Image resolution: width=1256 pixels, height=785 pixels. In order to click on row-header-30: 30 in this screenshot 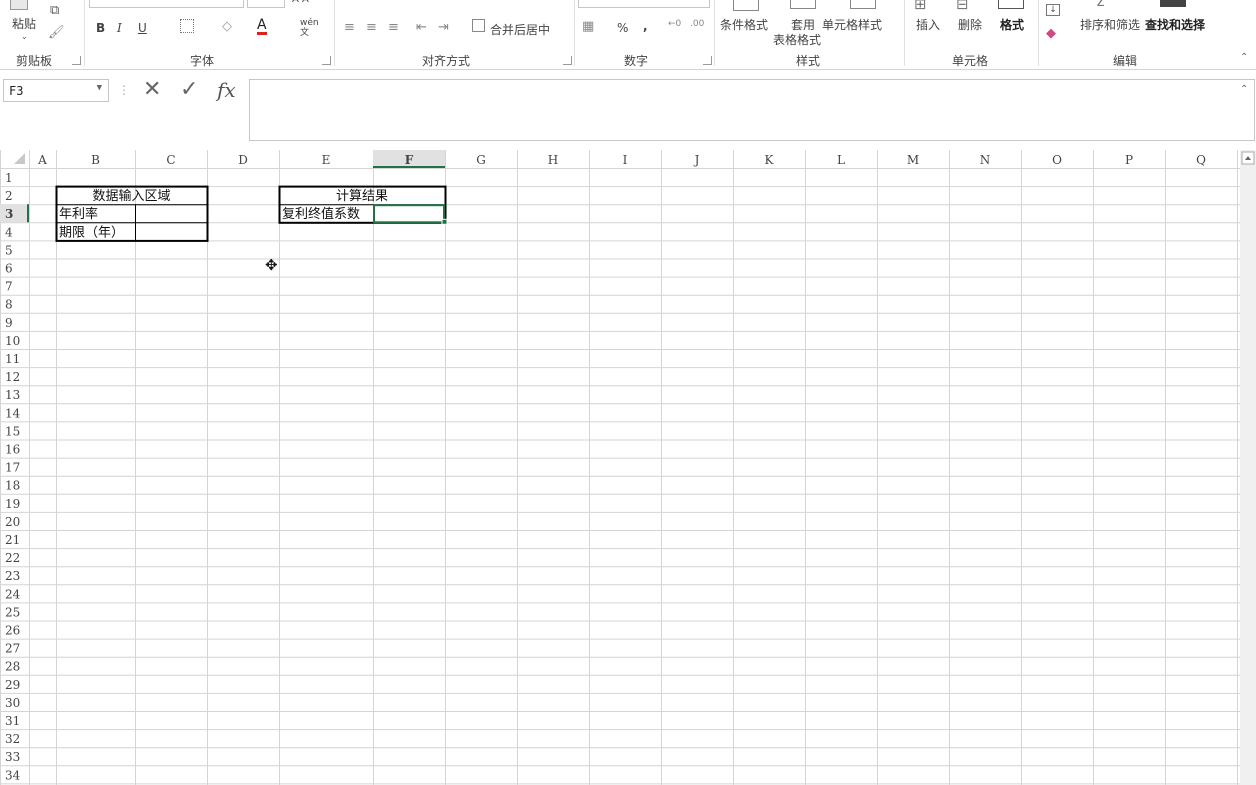, I will do `click(12, 703)`.